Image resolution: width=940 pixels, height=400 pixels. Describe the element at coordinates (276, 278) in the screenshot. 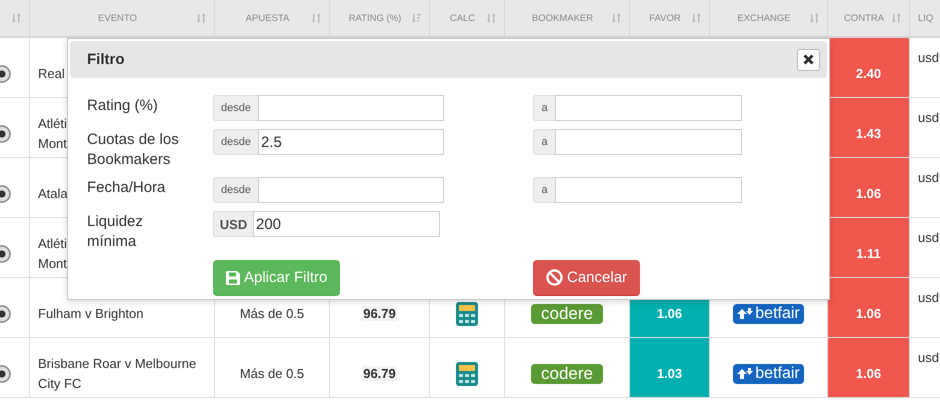

I see `apply-button: Aplicar Filtro` at that location.